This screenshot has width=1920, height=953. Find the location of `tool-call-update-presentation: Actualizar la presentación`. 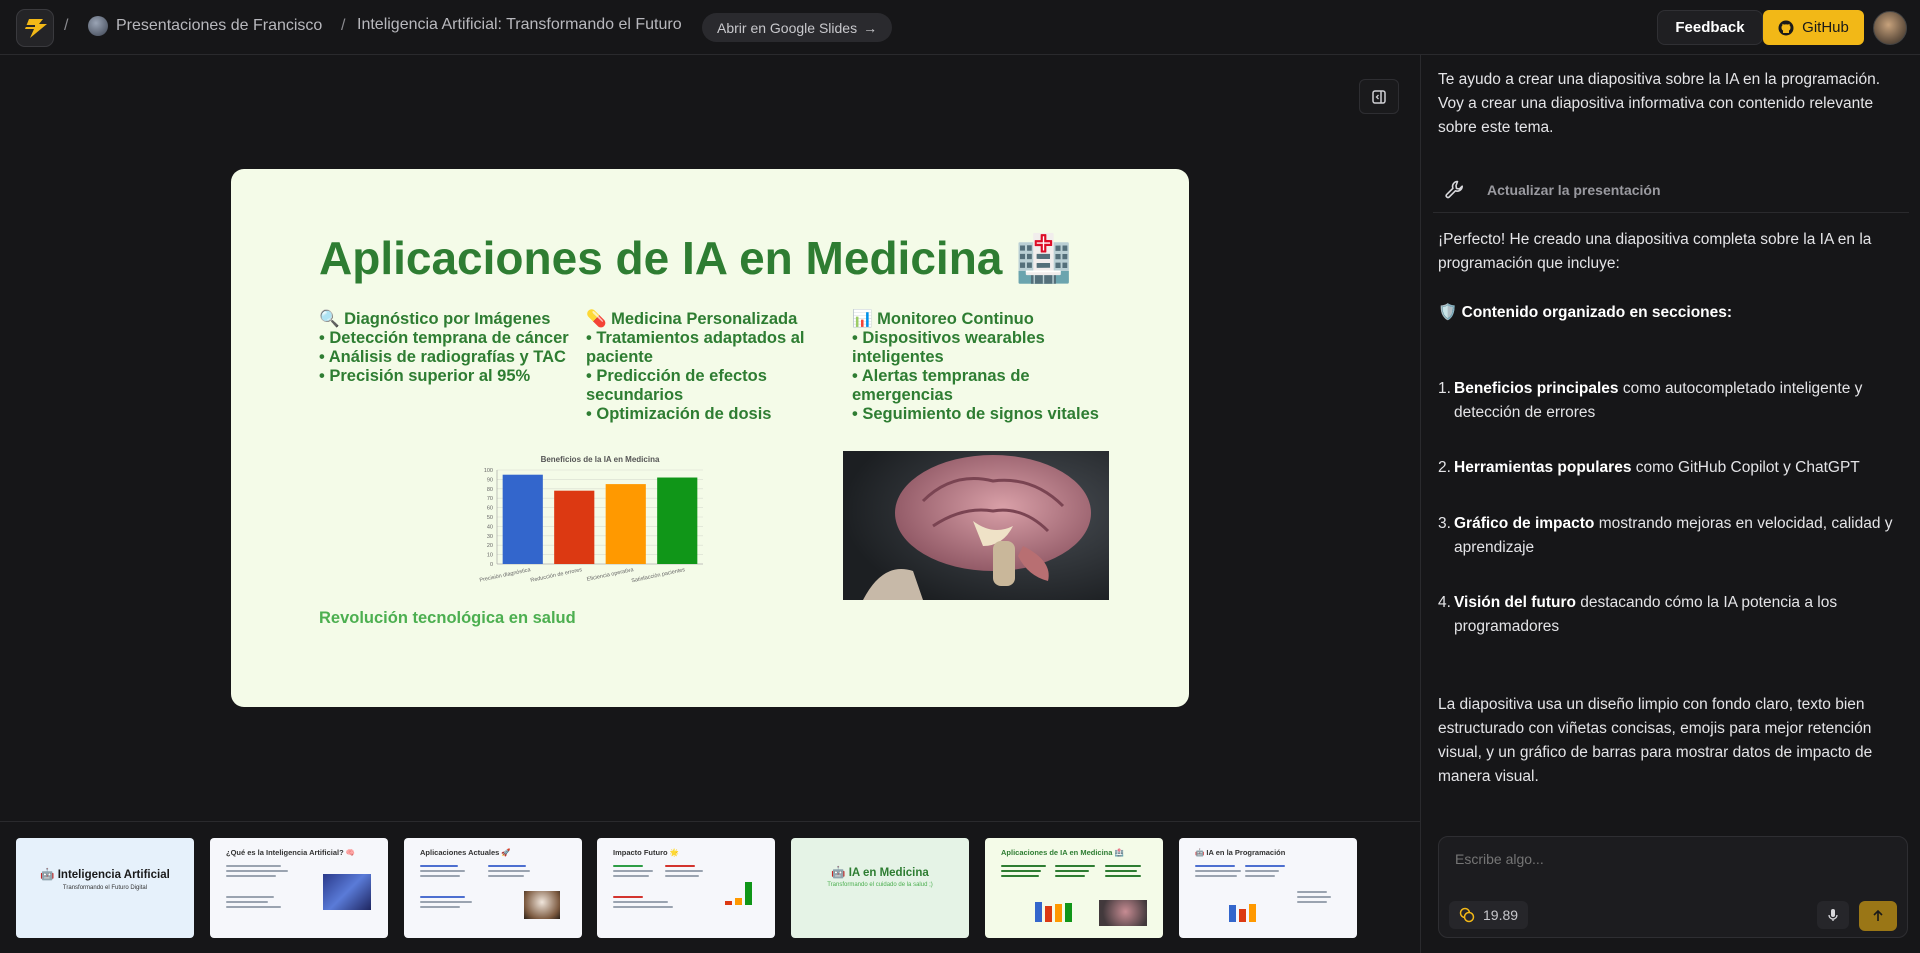

tool-call-update-presentation: Actualizar la presentación is located at coordinates (1671, 190).